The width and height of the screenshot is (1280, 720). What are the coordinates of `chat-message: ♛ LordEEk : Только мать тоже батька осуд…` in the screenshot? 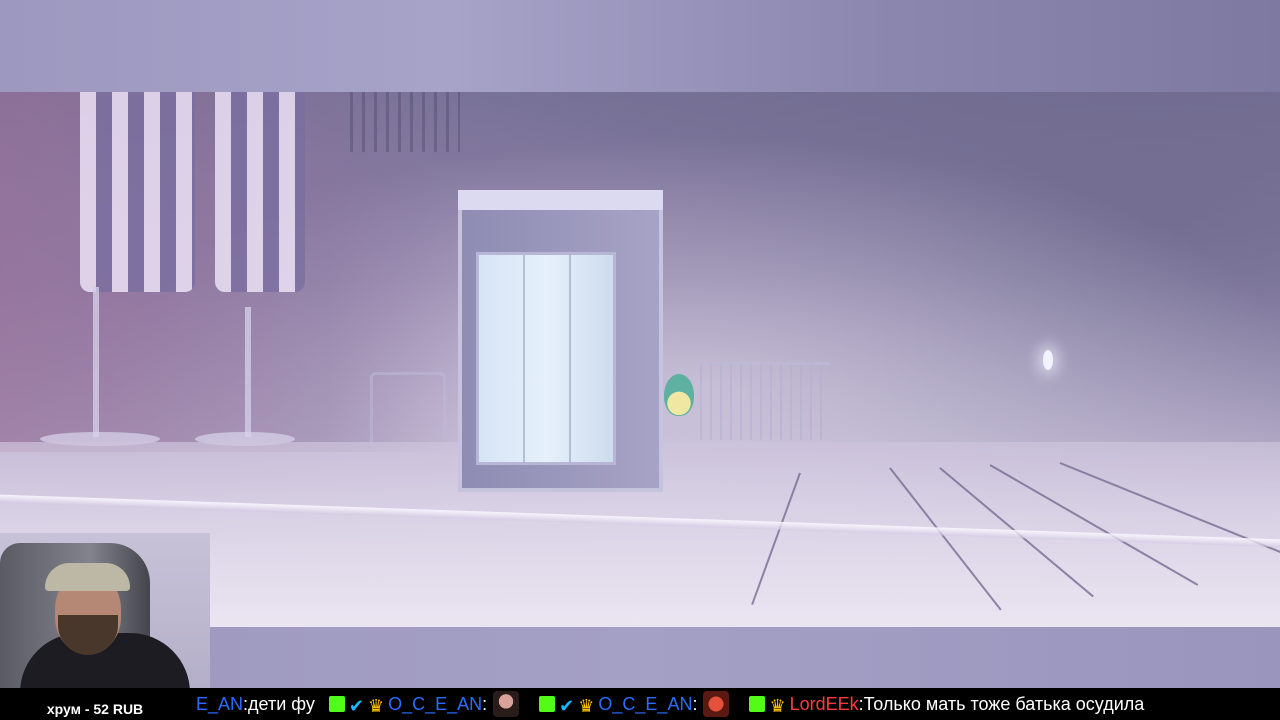 It's located at (947, 704).